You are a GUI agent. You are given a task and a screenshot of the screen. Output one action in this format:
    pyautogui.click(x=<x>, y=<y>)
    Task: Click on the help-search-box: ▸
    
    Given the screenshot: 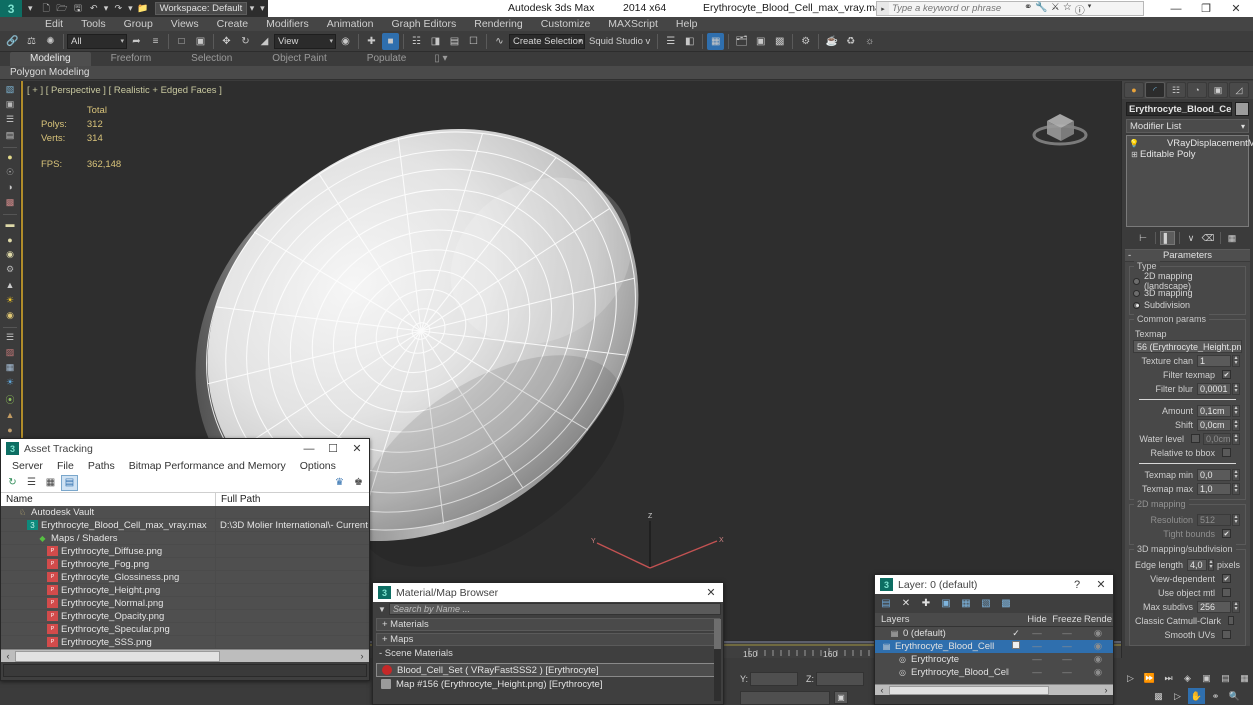 What is the action you would take?
    pyautogui.click(x=1010, y=8)
    